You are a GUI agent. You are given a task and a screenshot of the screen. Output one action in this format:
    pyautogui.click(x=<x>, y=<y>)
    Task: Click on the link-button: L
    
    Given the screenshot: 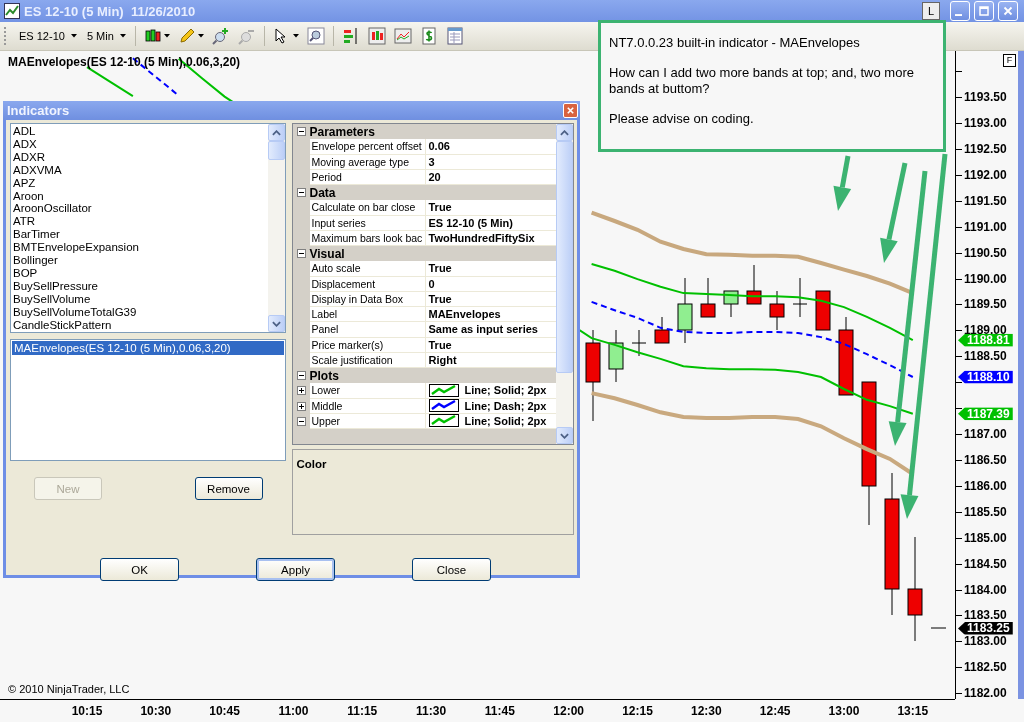 What is the action you would take?
    pyautogui.click(x=931, y=11)
    